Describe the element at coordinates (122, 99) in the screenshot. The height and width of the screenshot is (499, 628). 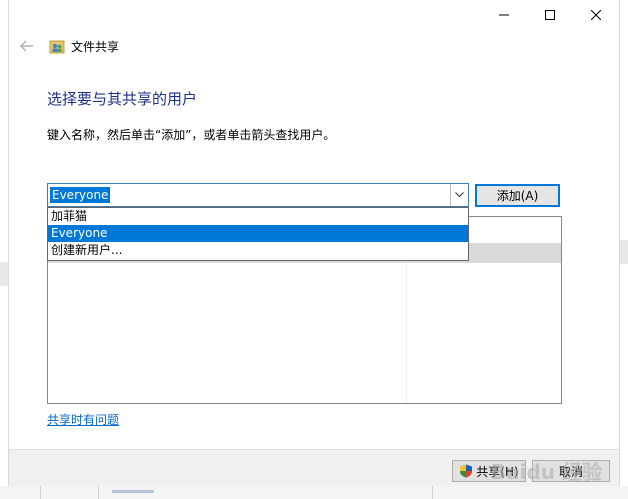
I see `page-heading: 选择要与其共享的用户` at that location.